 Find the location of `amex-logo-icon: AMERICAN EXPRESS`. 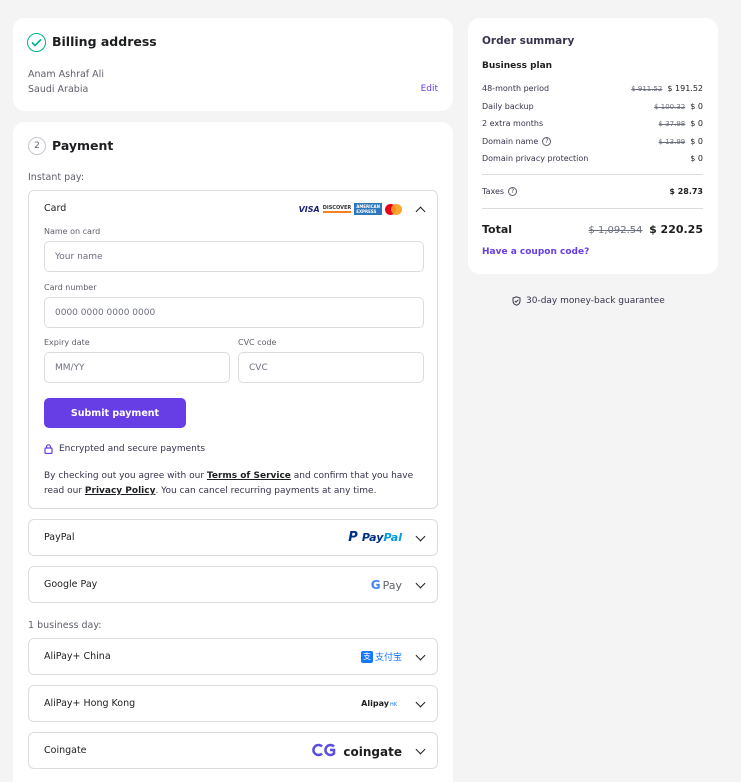

amex-logo-icon: AMERICAN EXPRESS is located at coordinates (368, 209).